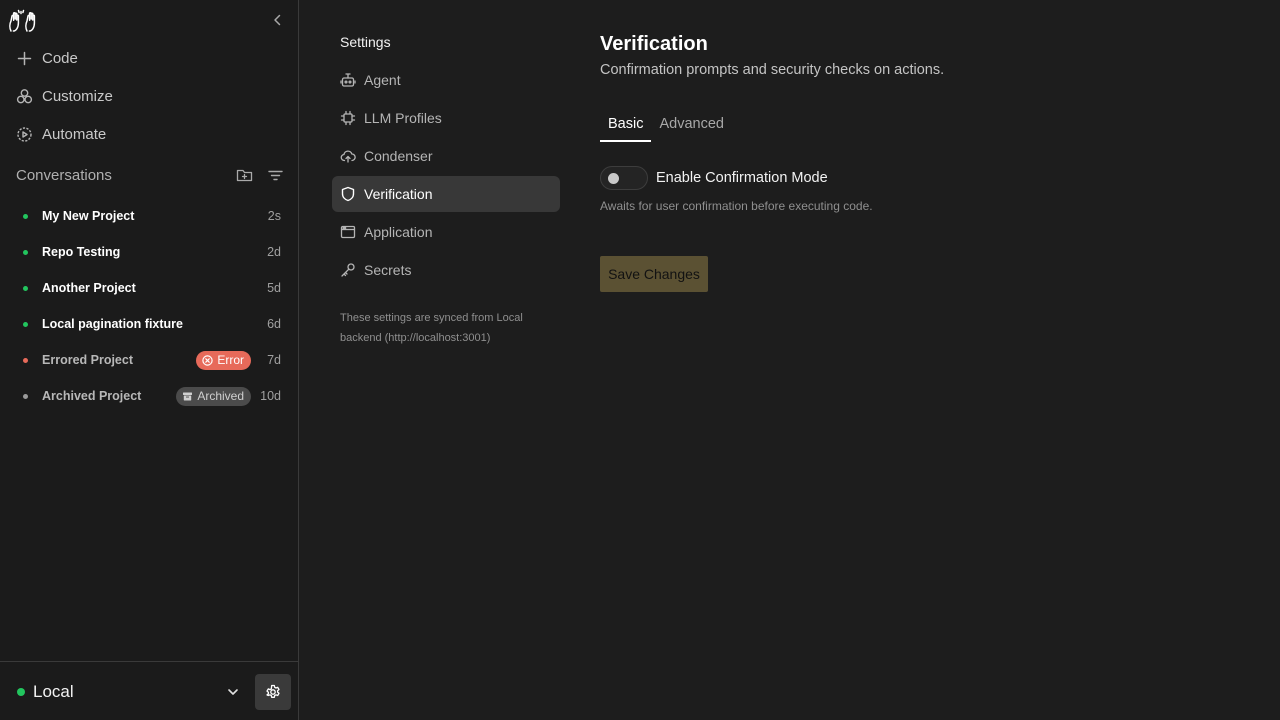  I want to click on nav-customize-label: Customize, so click(77, 96).